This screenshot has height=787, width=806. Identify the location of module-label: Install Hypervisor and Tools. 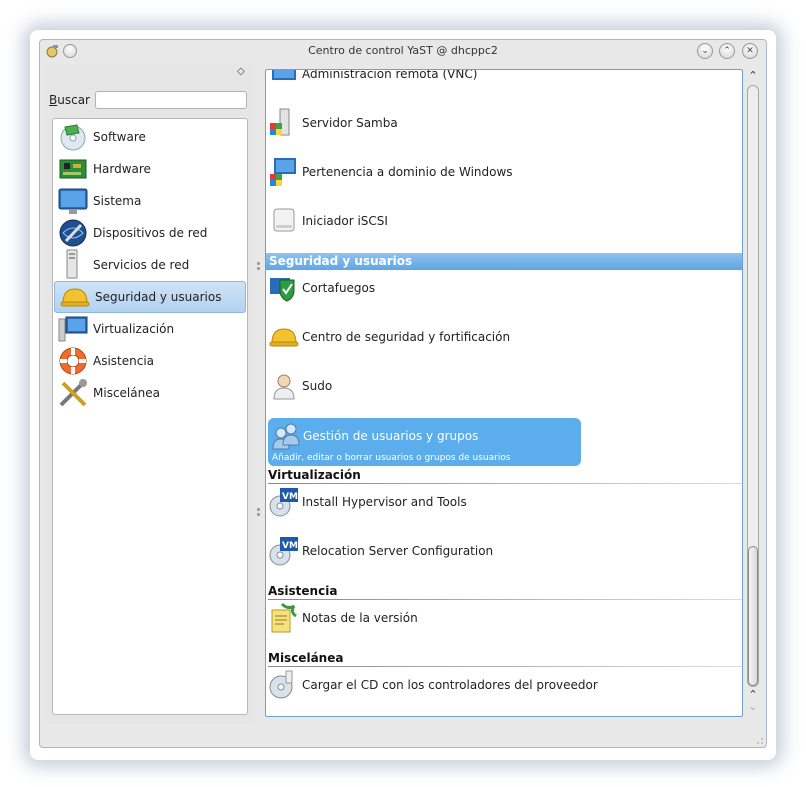
(384, 502).